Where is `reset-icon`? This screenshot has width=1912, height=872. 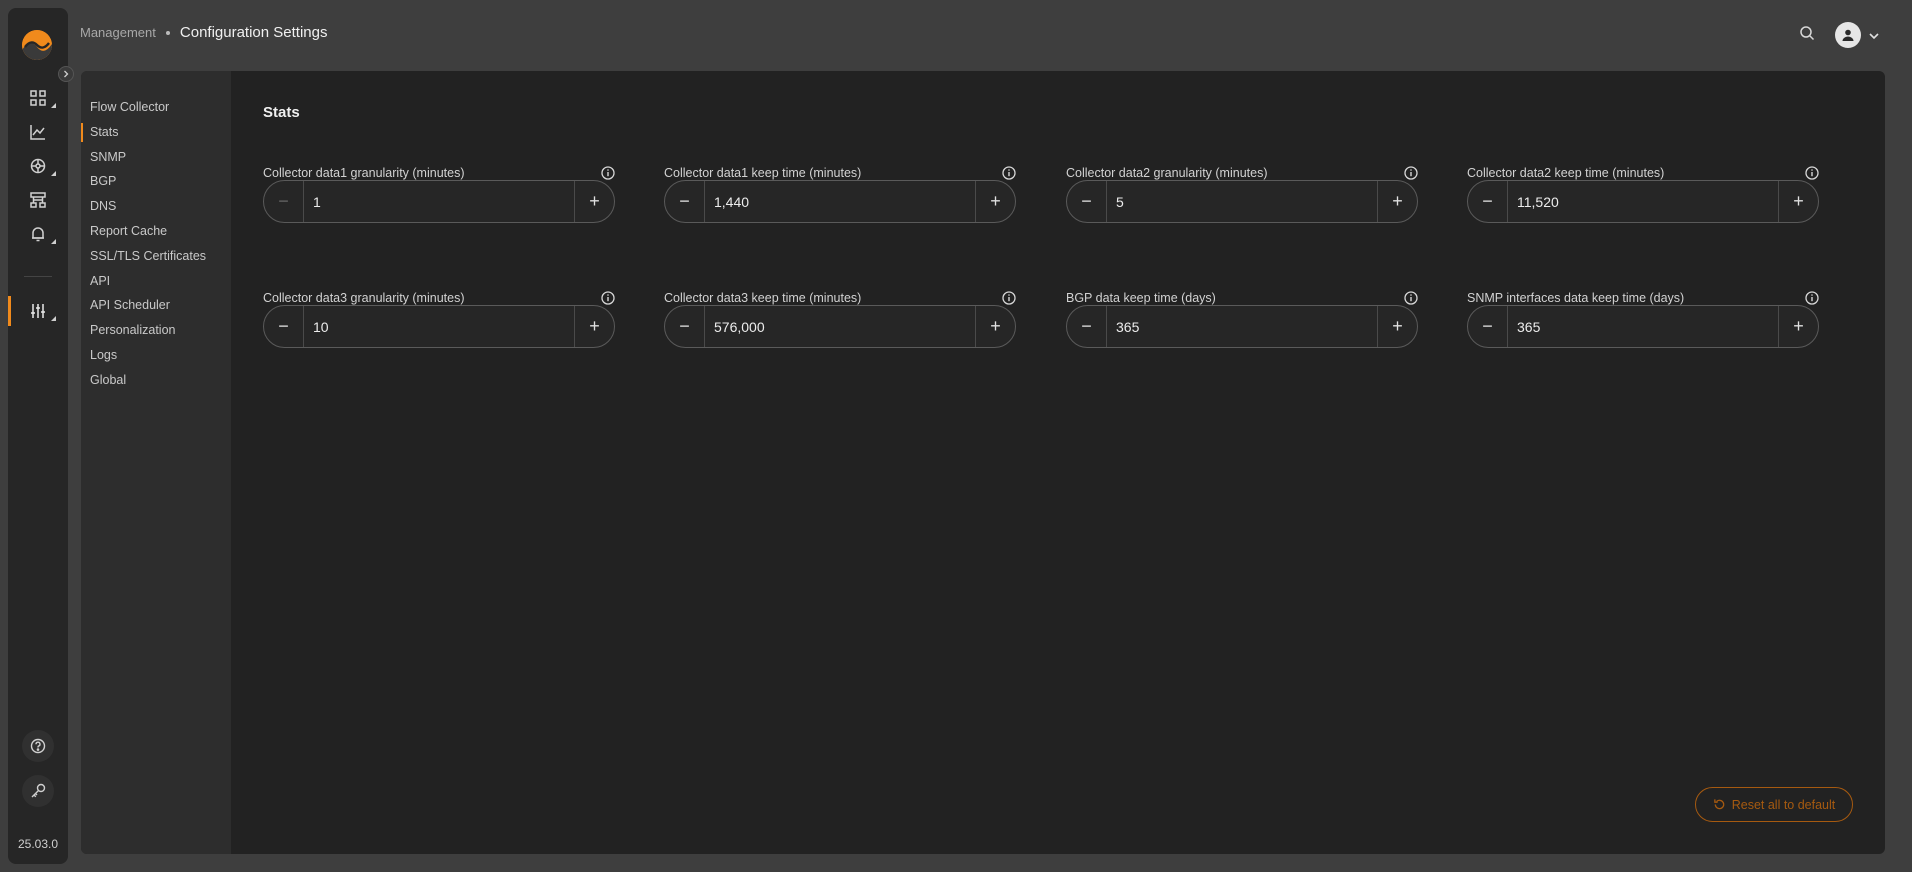 reset-icon is located at coordinates (1719, 804).